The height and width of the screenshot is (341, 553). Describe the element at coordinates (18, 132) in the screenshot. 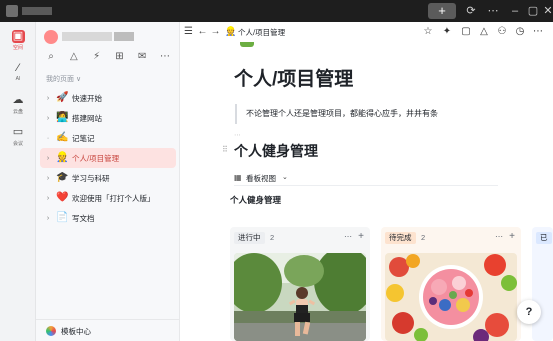

I see `meeting-icon: ▭` at that location.